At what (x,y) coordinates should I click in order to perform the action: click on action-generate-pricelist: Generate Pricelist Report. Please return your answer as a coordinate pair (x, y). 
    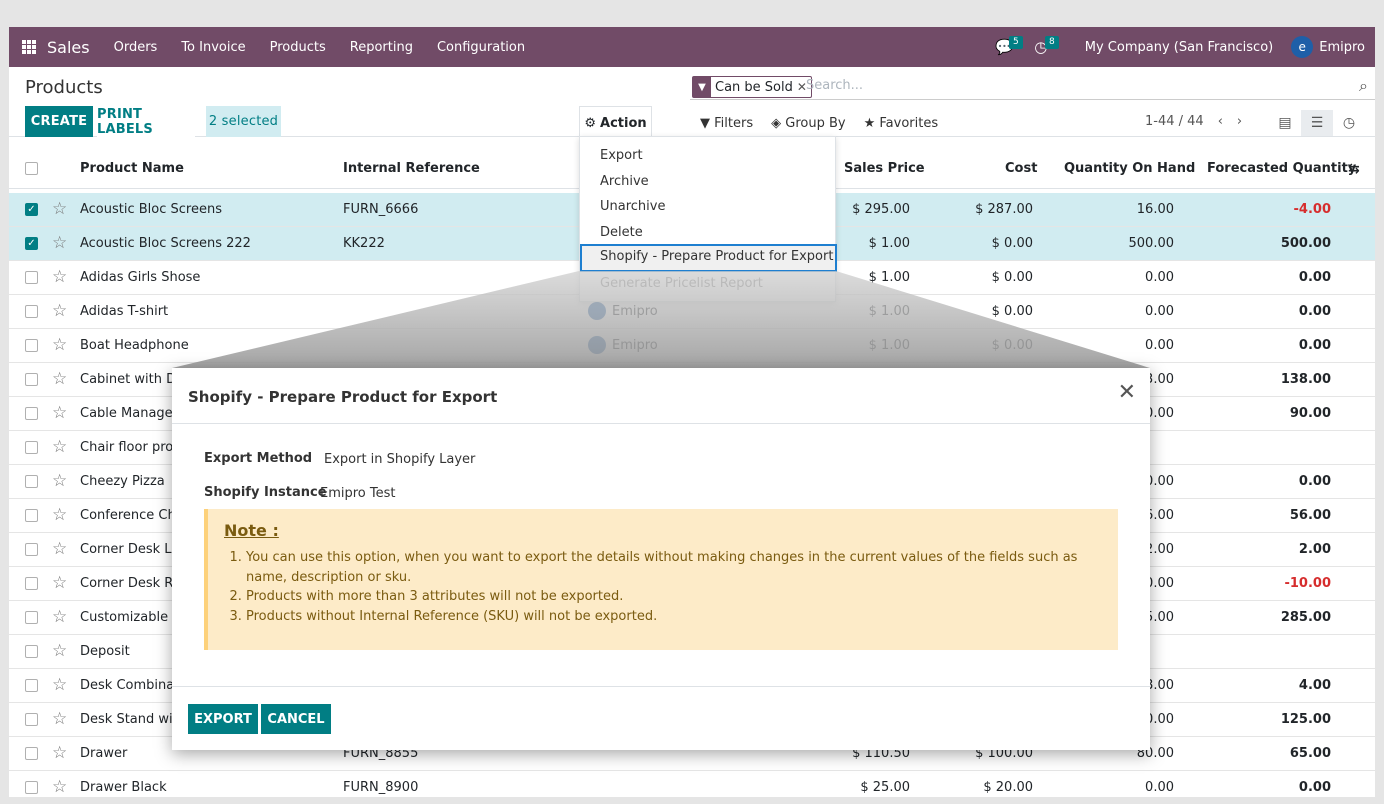
    Looking at the image, I should click on (708, 284).